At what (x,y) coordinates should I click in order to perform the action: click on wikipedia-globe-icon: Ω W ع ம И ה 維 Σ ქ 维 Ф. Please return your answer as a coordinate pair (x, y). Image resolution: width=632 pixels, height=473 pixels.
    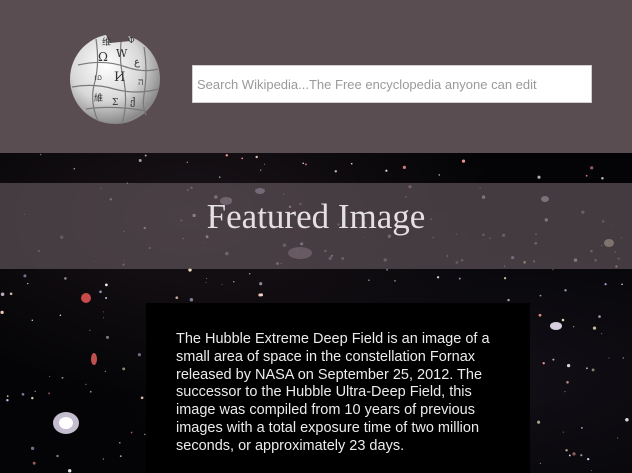
    Looking at the image, I should click on (115, 76).